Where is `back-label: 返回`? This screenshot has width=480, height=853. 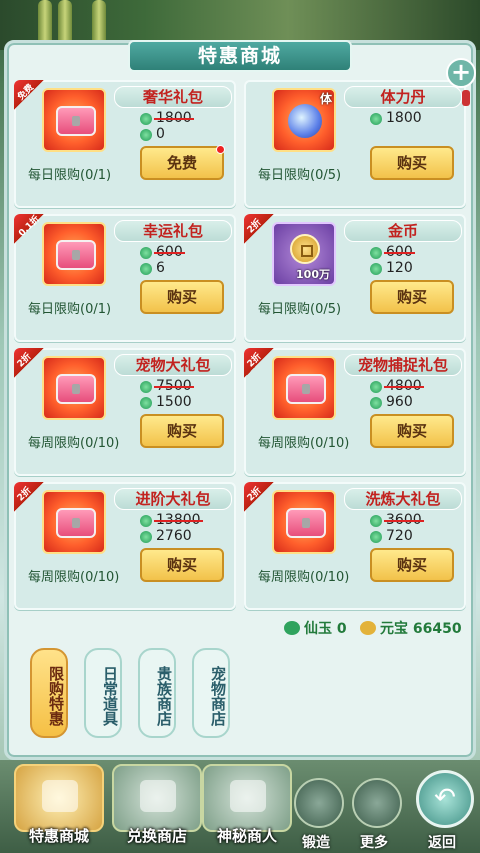 back-label: 返回 is located at coordinates (442, 843).